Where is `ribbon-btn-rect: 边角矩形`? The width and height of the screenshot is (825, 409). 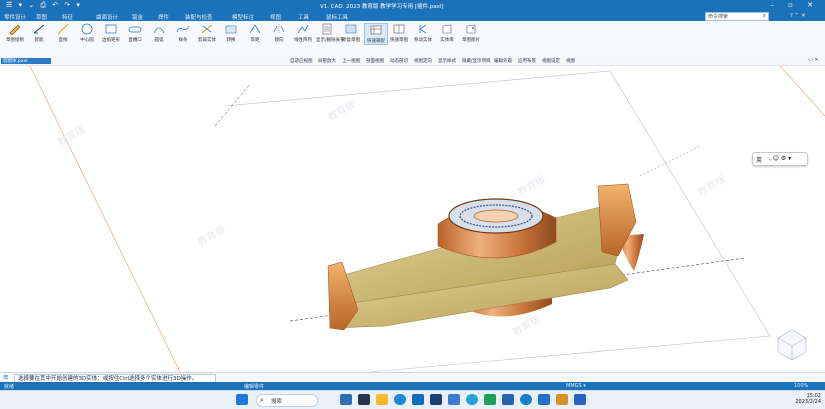 ribbon-btn-rect: 边角矩形 is located at coordinates (111, 33).